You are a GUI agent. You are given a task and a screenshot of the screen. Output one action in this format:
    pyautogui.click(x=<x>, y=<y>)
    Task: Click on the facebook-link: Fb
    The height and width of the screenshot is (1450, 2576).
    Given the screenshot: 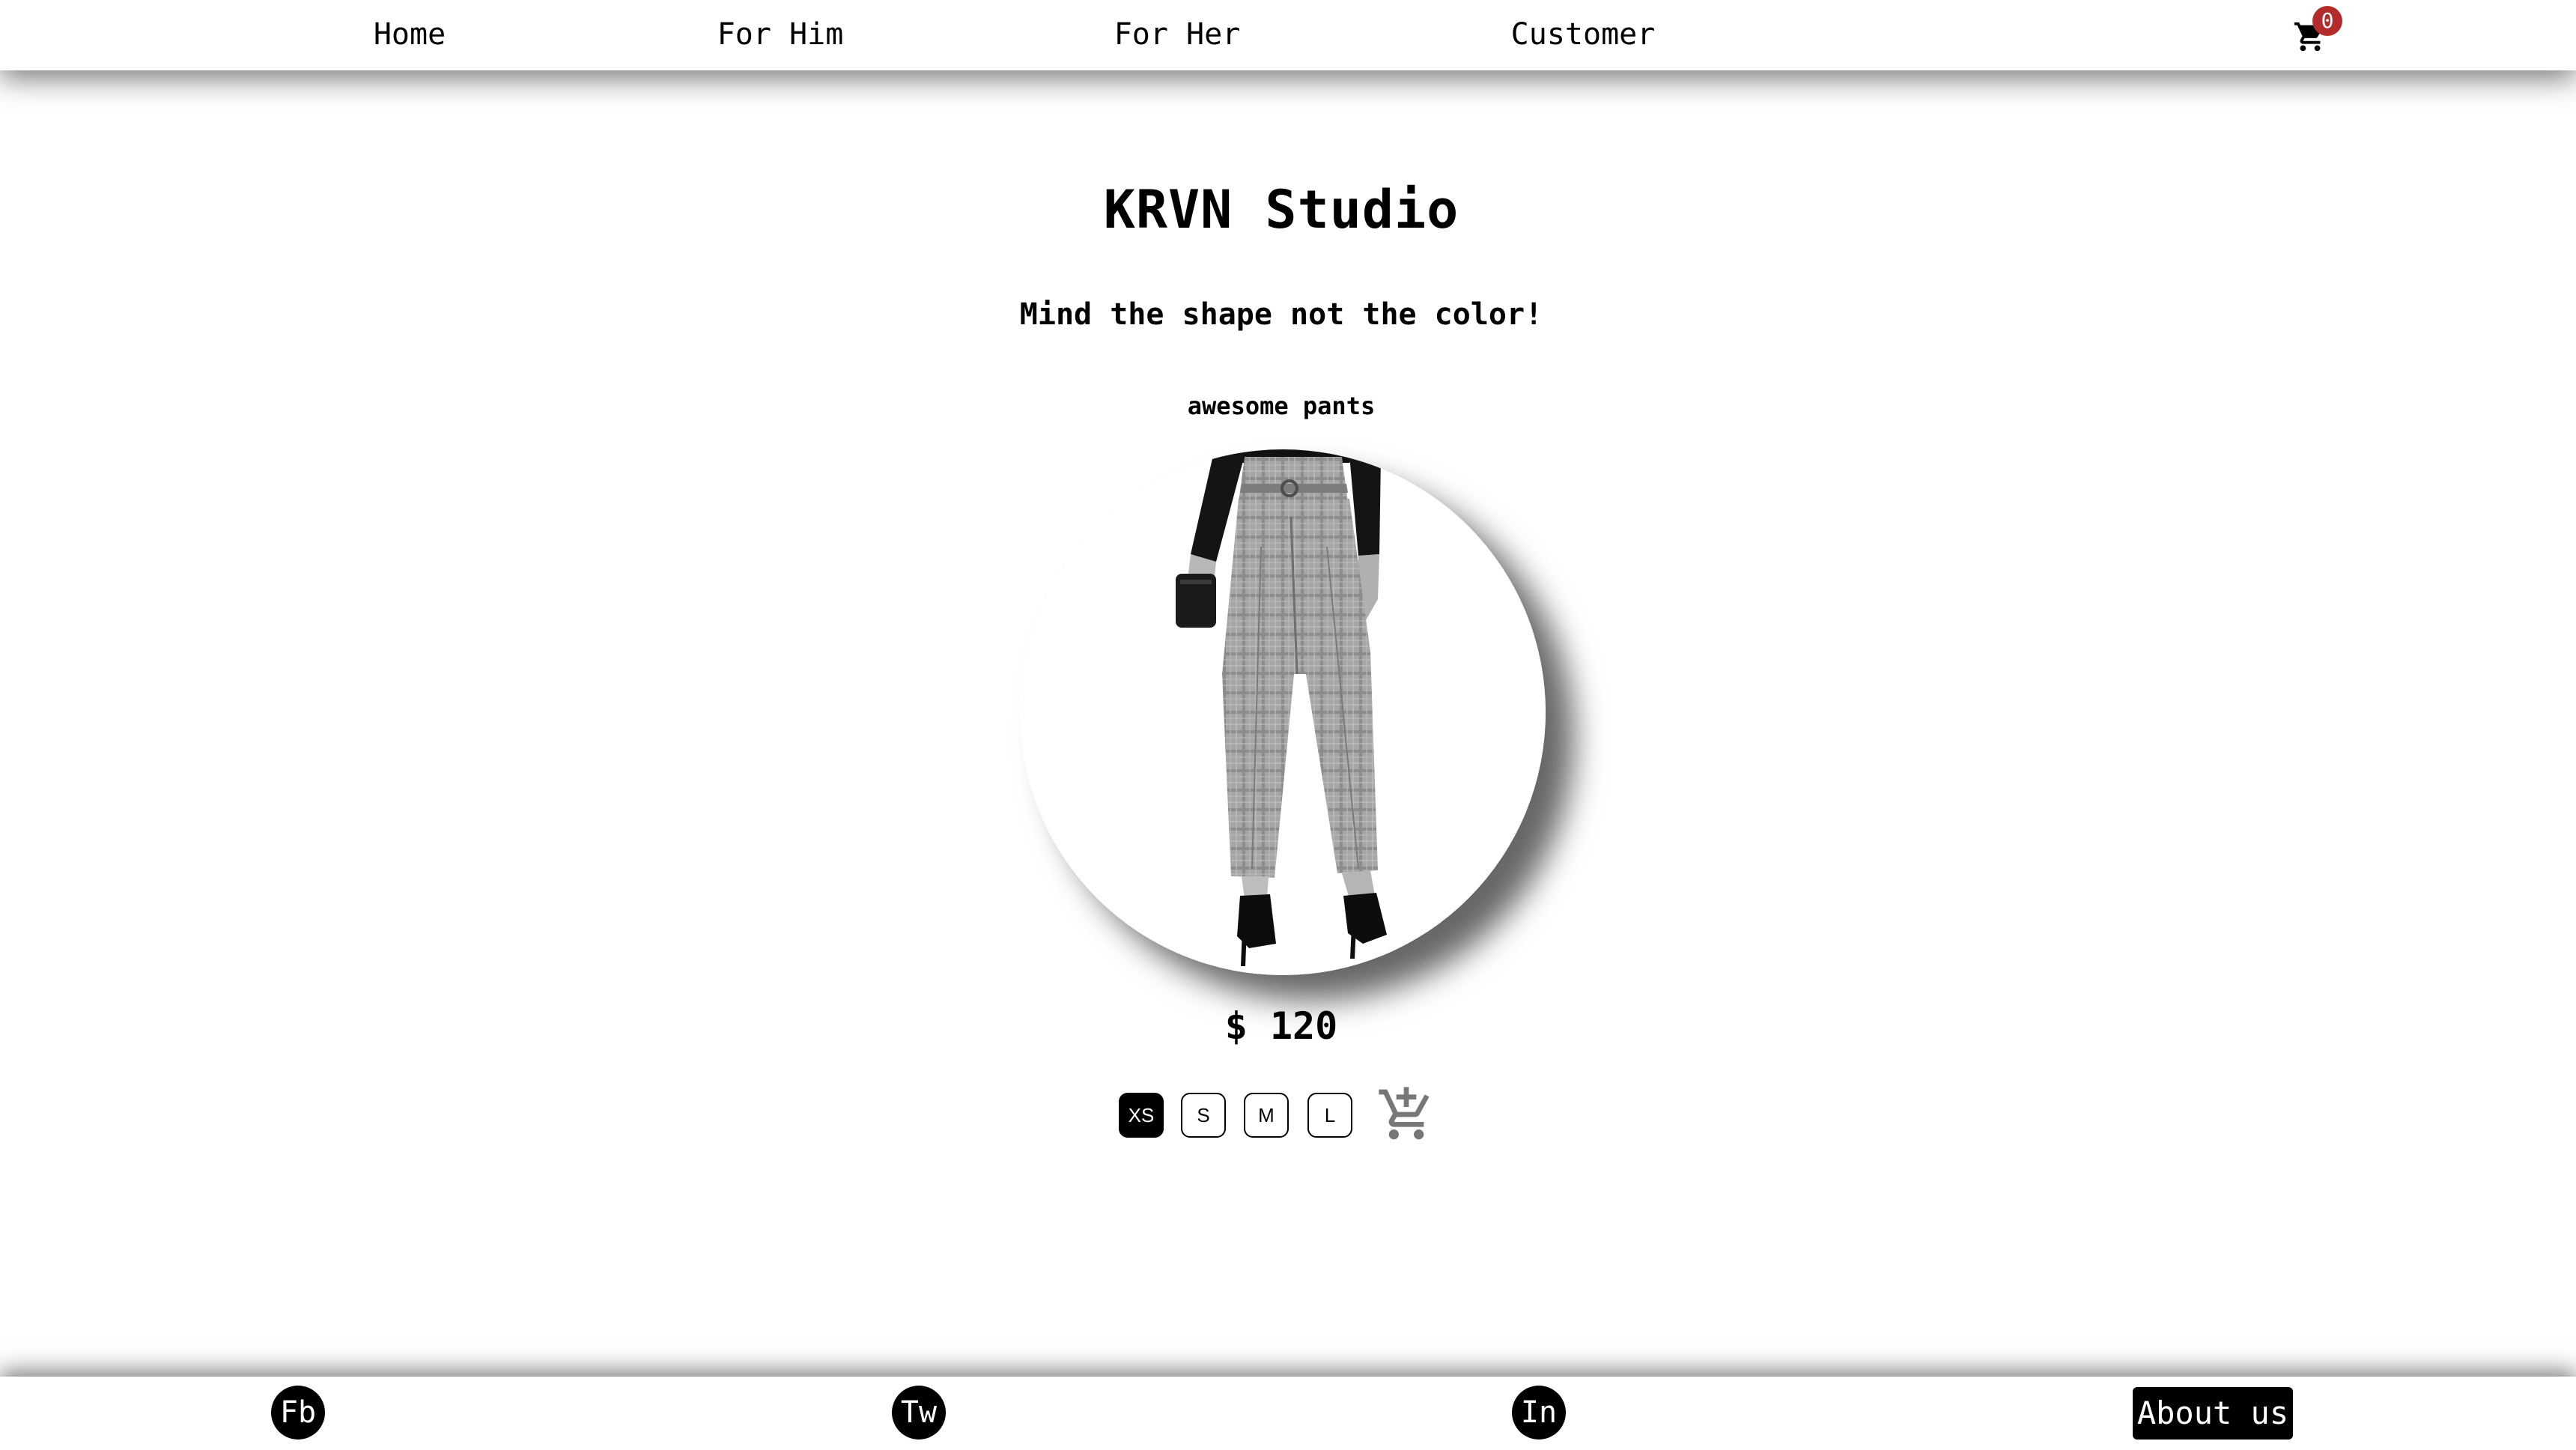 What is the action you would take?
    pyautogui.click(x=298, y=1413)
    